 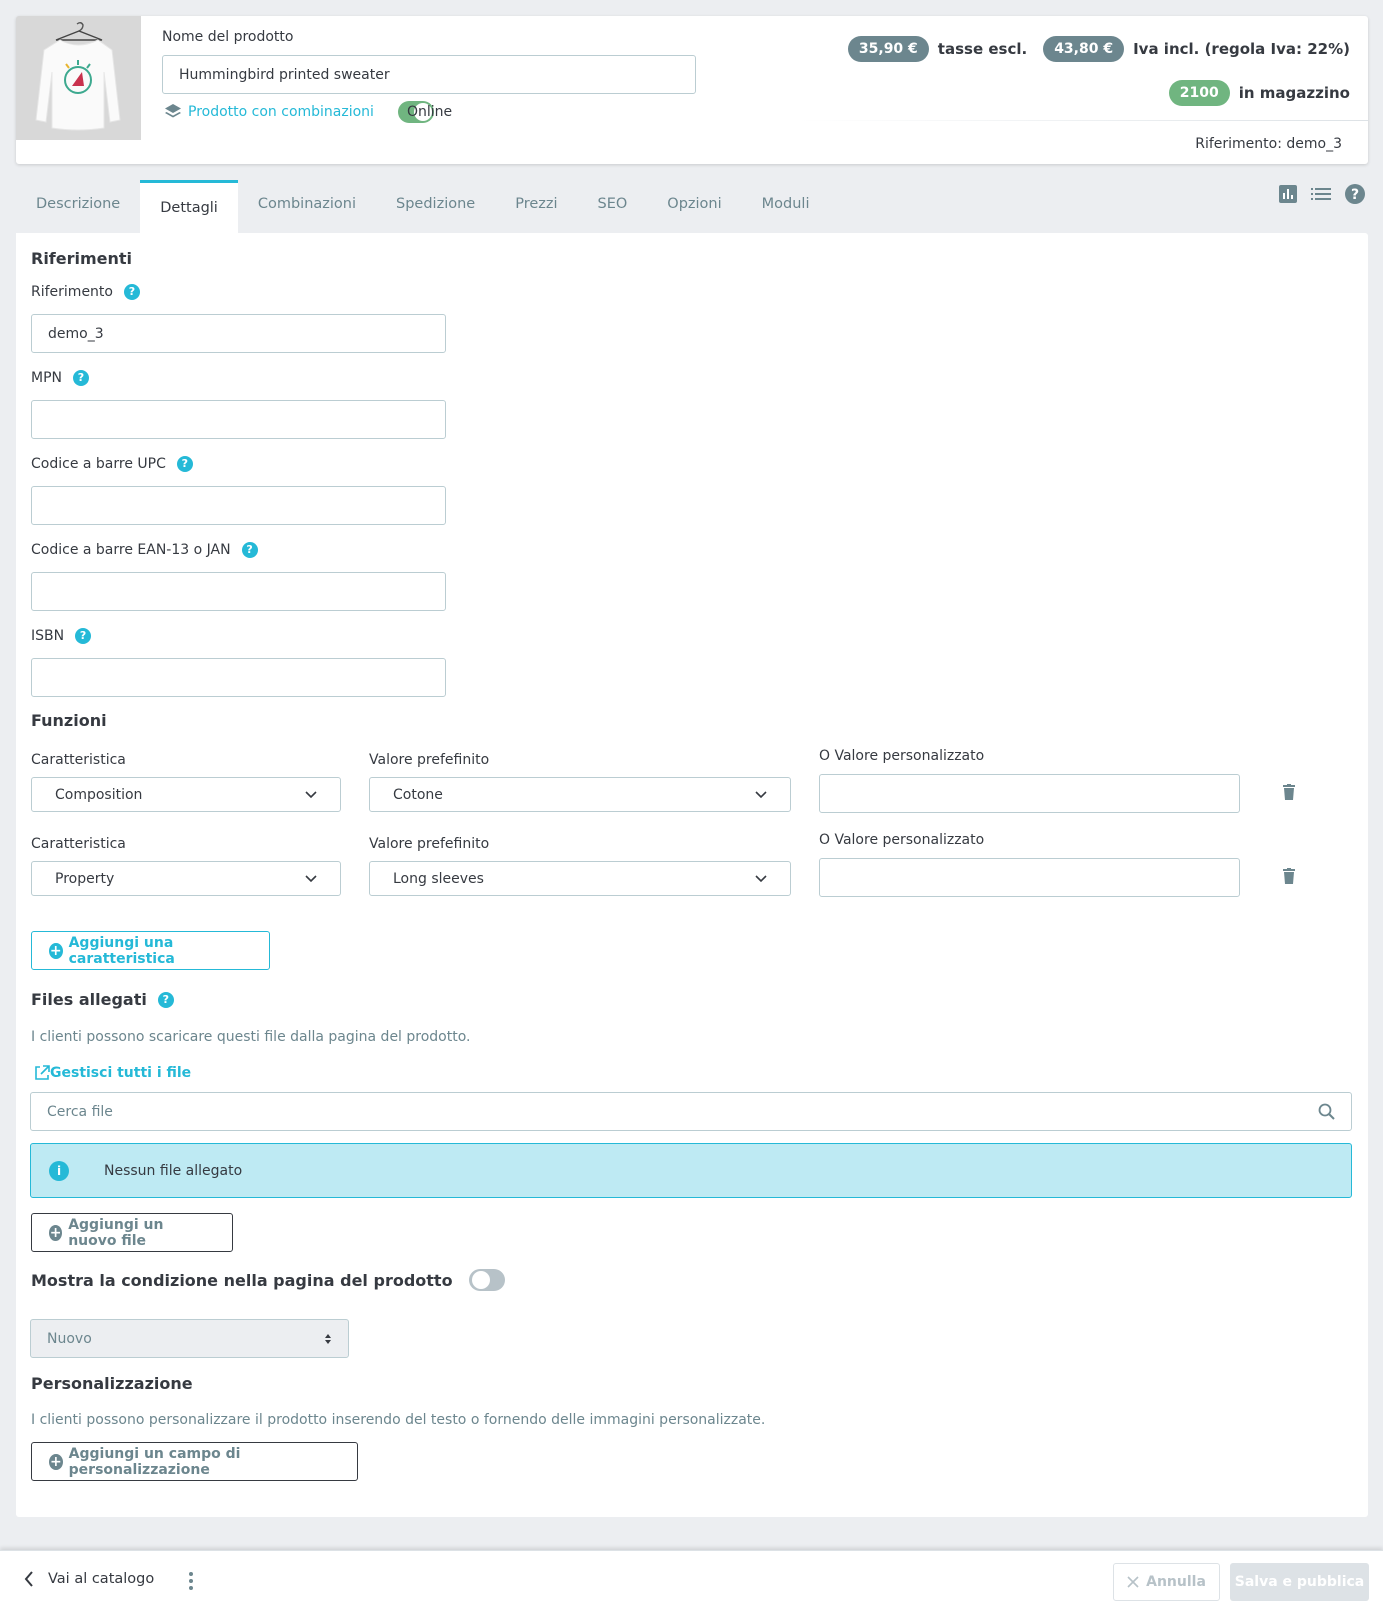 What do you see at coordinates (189, 1338) in the screenshot?
I see `condition-select: Nuovo` at bounding box center [189, 1338].